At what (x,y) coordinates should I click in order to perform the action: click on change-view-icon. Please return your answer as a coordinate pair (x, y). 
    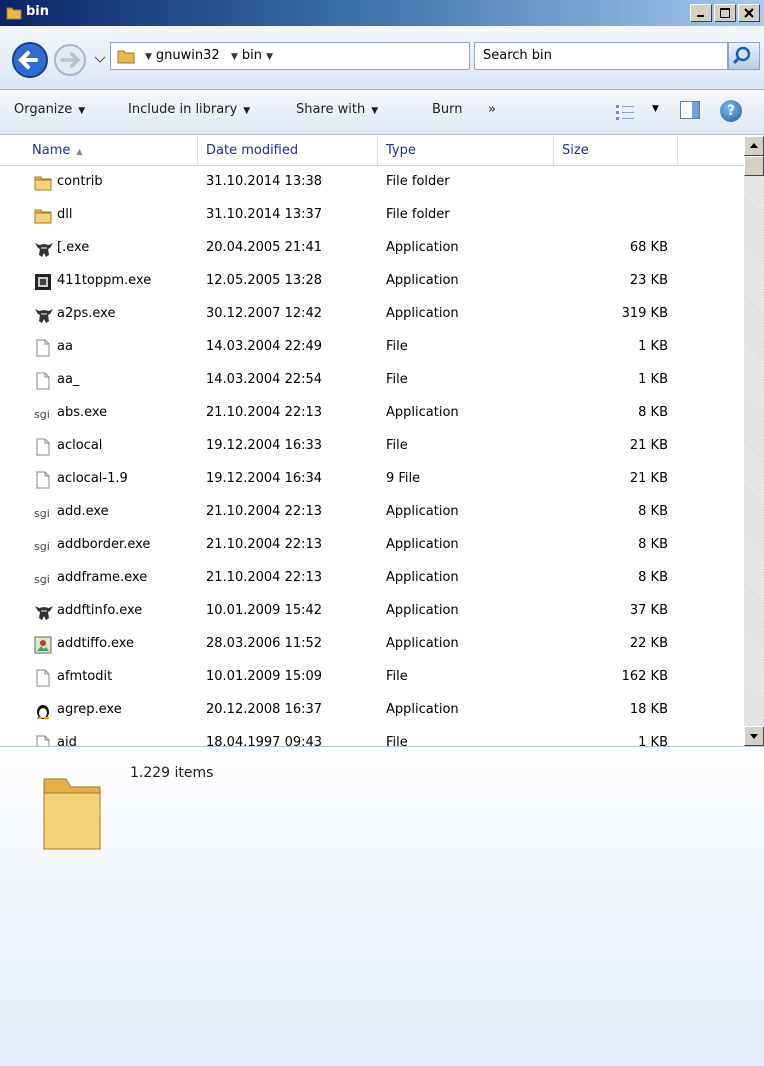
    Looking at the image, I should click on (626, 114).